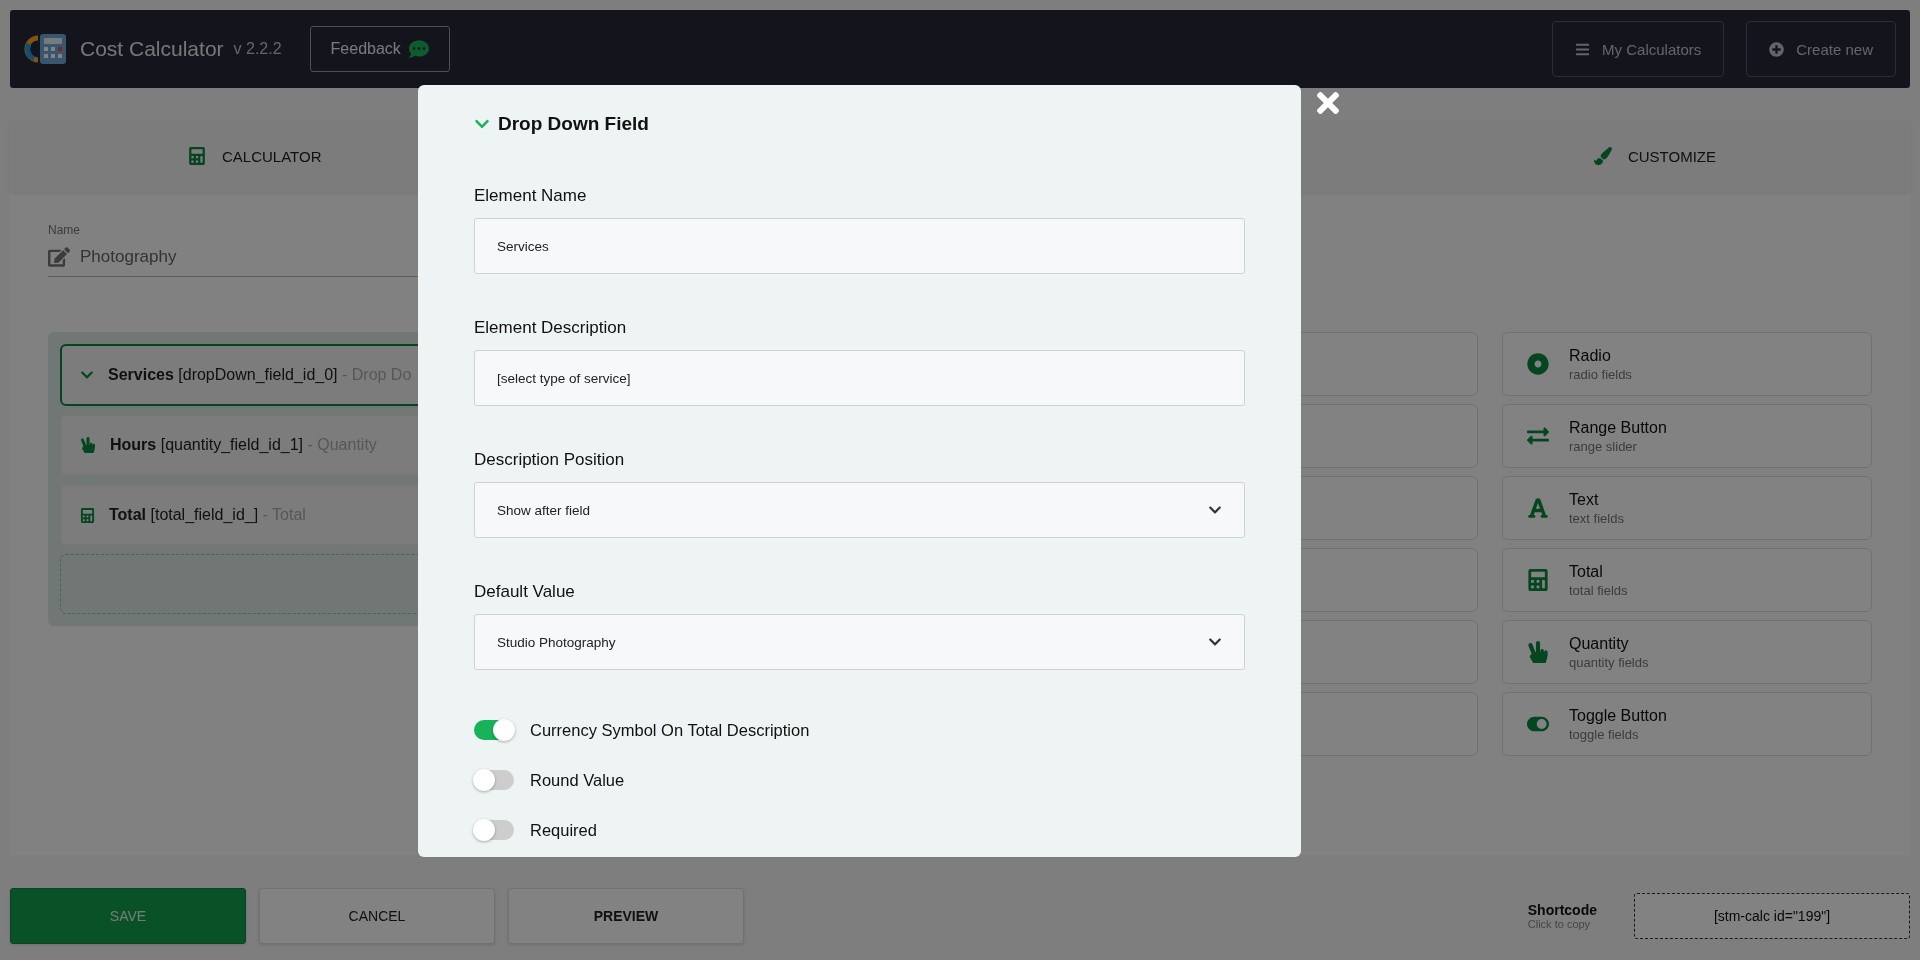 This screenshot has width=1920, height=960. What do you see at coordinates (1562, 910) in the screenshot?
I see `shortcode-label: Shortcode` at bounding box center [1562, 910].